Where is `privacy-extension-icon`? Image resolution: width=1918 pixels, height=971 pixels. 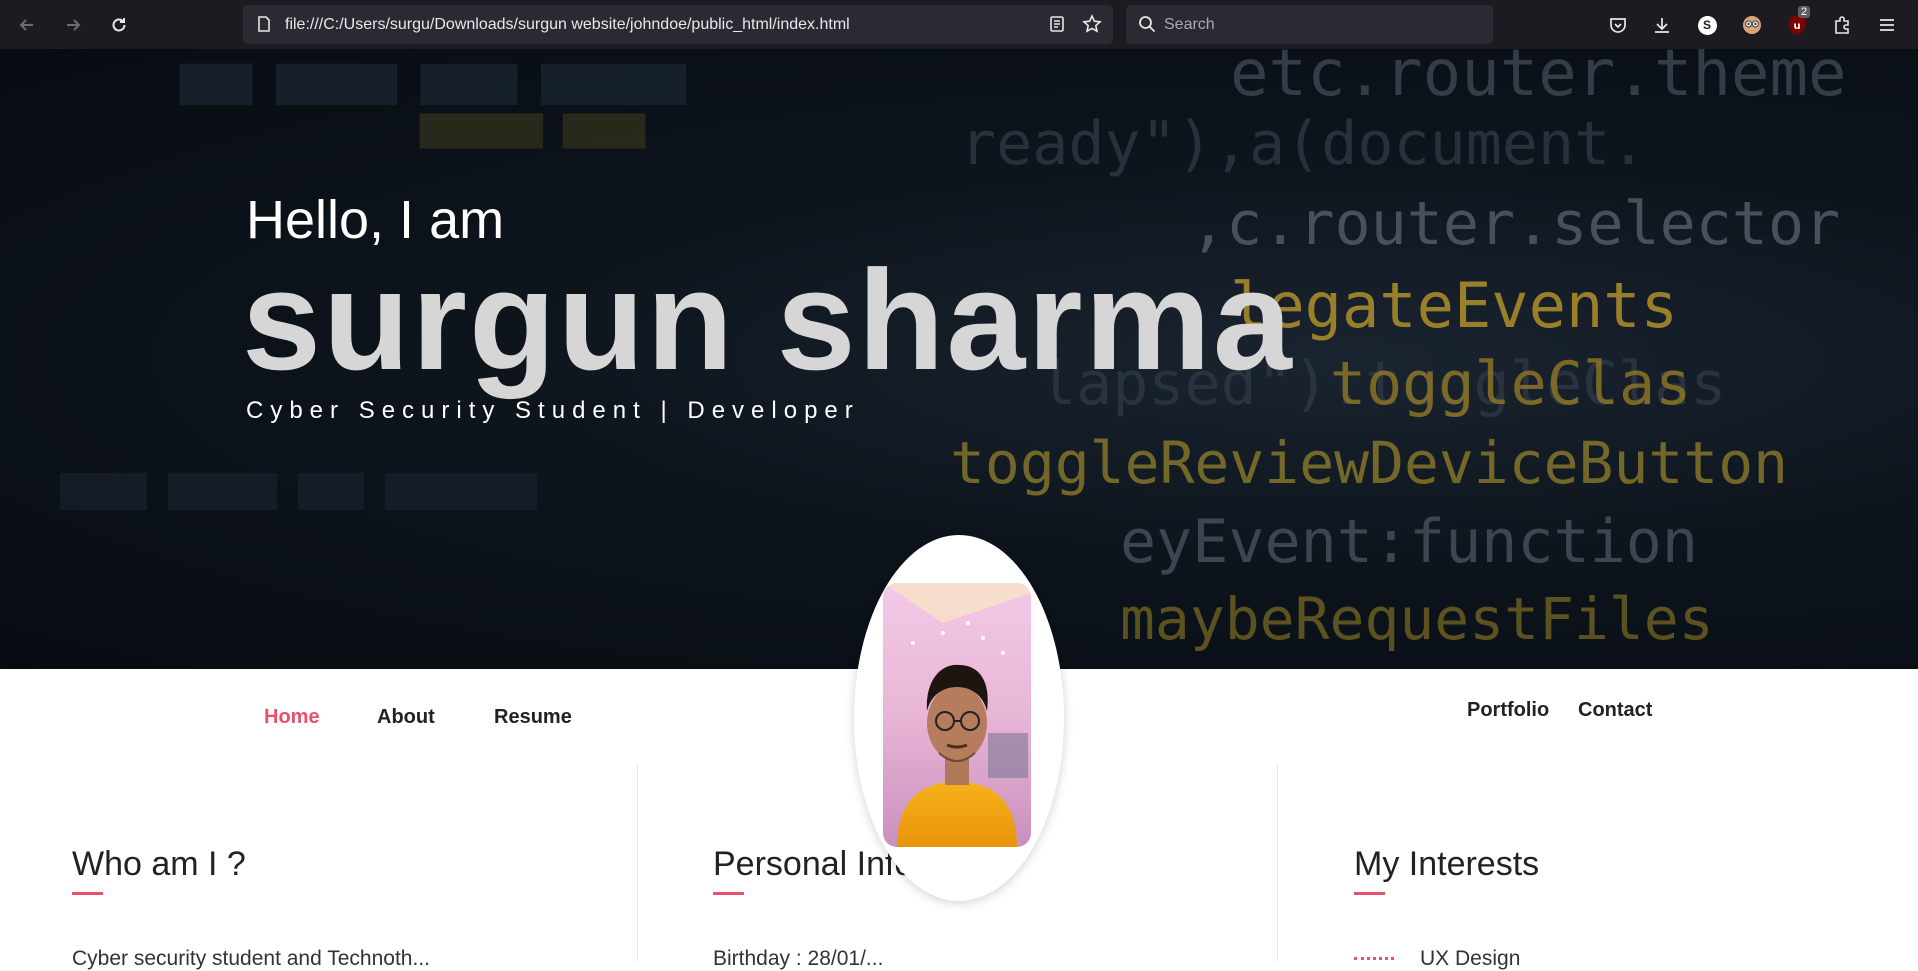 privacy-extension-icon is located at coordinates (1752, 25).